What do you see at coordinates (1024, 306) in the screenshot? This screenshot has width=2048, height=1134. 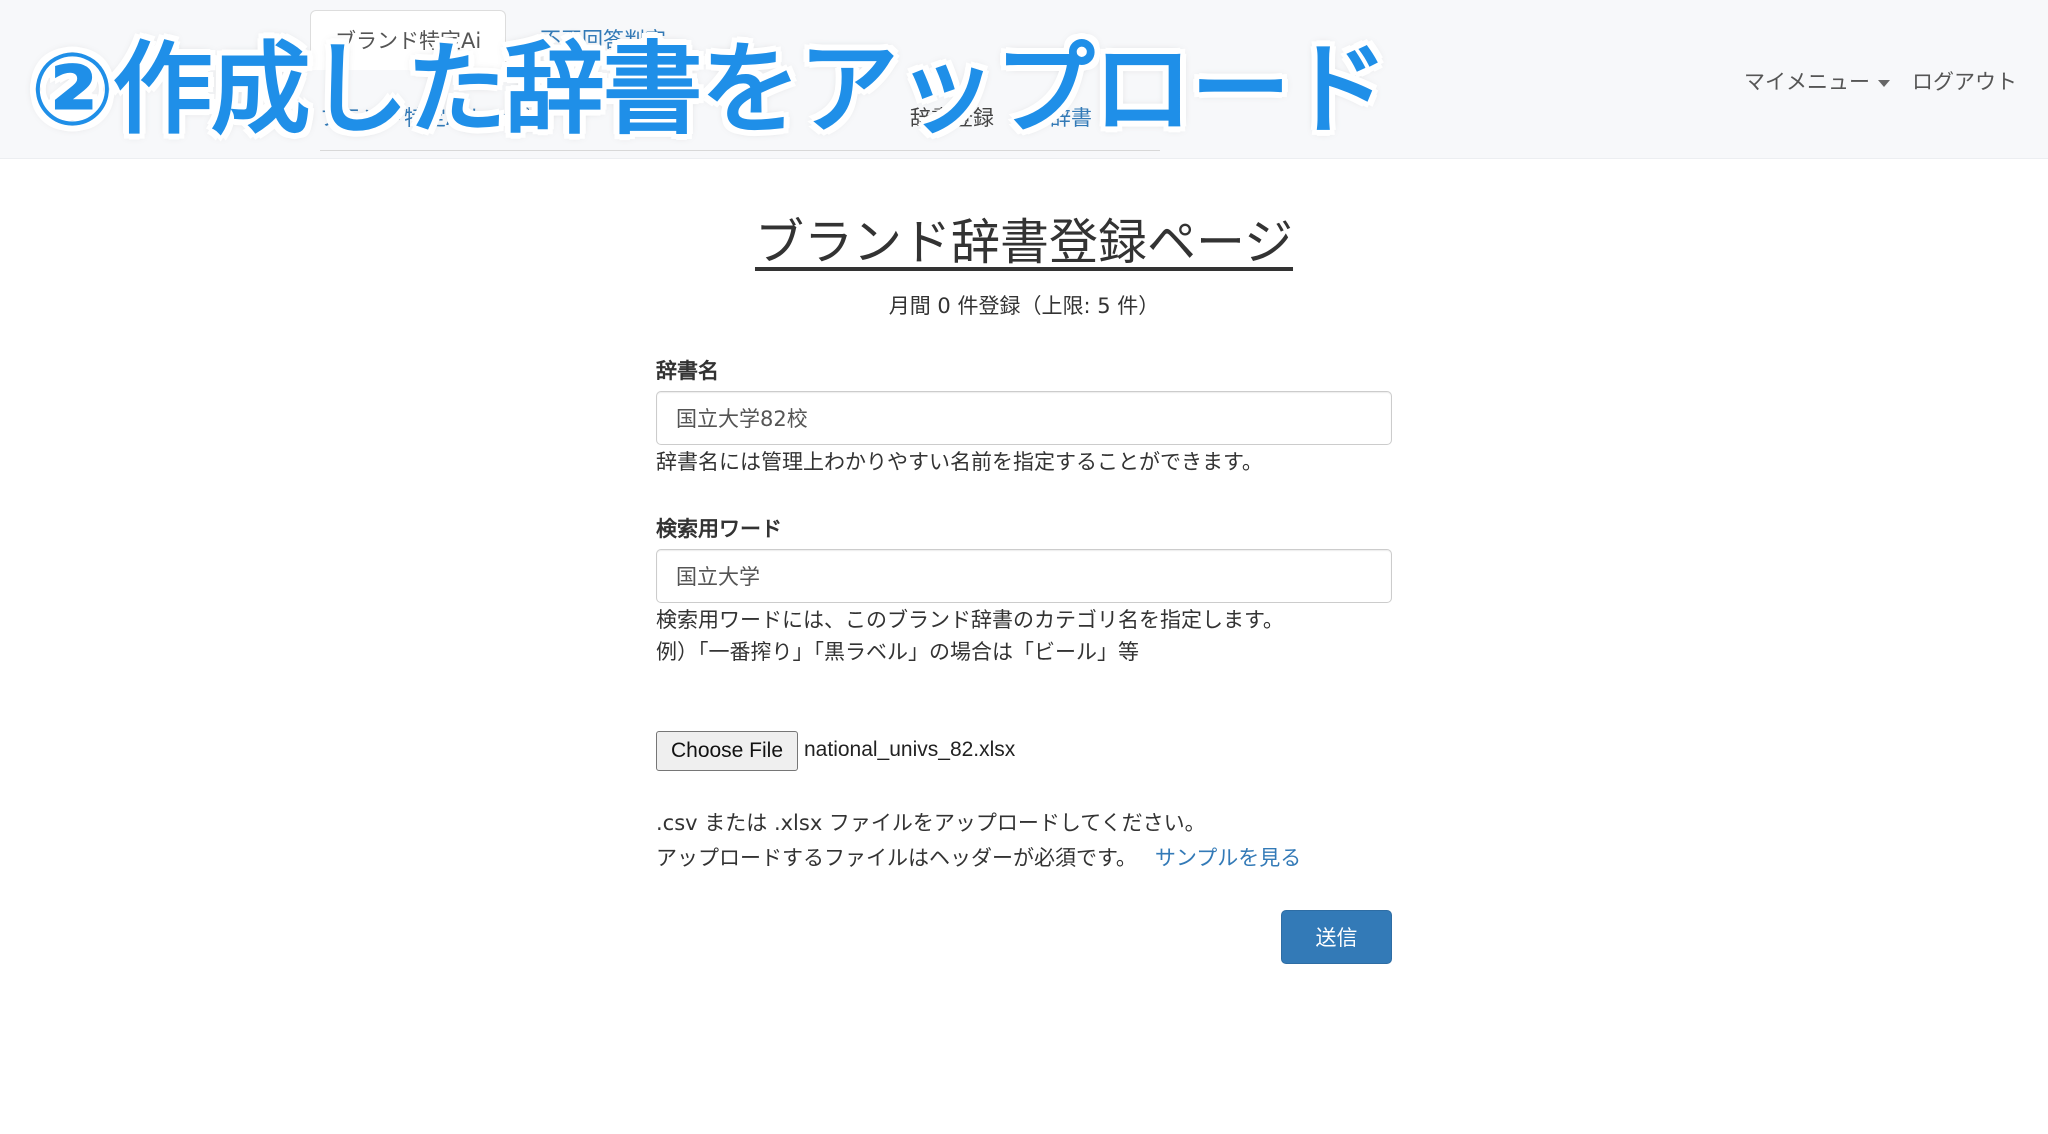 I see `monthly-quota: 月間 0 件登録（上限: 5 件）` at bounding box center [1024, 306].